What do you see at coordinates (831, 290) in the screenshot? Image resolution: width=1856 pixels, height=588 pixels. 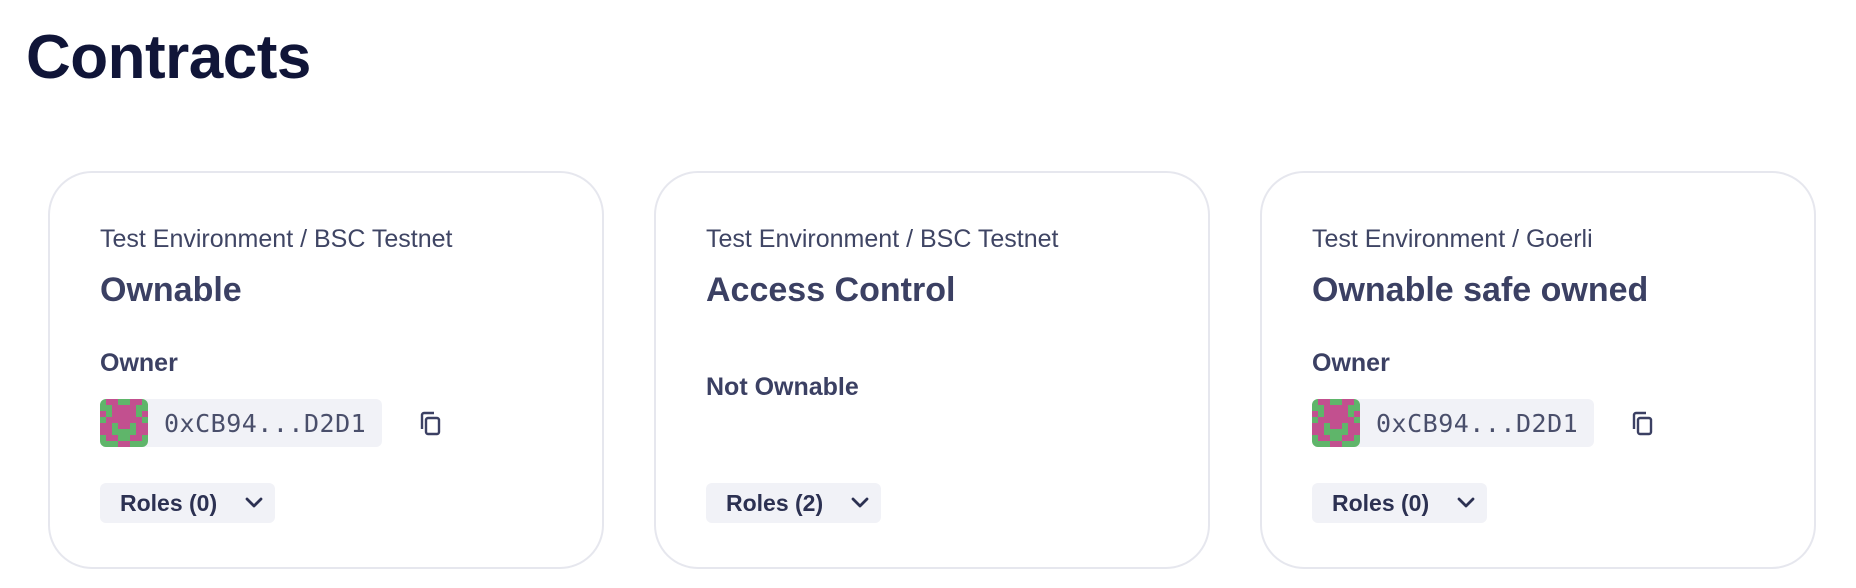 I see `contract-name: Access Control` at bounding box center [831, 290].